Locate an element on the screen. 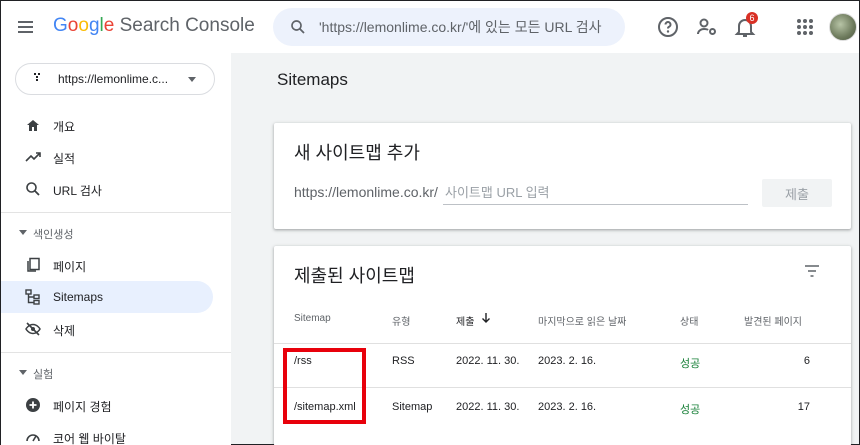 The height and width of the screenshot is (445, 860). page-title: Sitemaps is located at coordinates (312, 79).